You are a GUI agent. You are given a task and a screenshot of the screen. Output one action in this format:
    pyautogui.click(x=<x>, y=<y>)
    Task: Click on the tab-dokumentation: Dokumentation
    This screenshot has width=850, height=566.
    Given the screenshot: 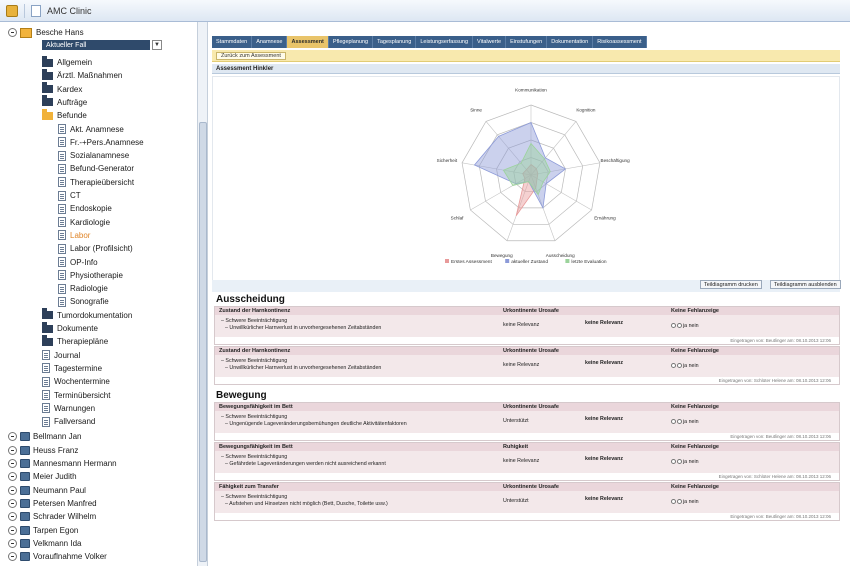 What is the action you would take?
    pyautogui.click(x=570, y=42)
    